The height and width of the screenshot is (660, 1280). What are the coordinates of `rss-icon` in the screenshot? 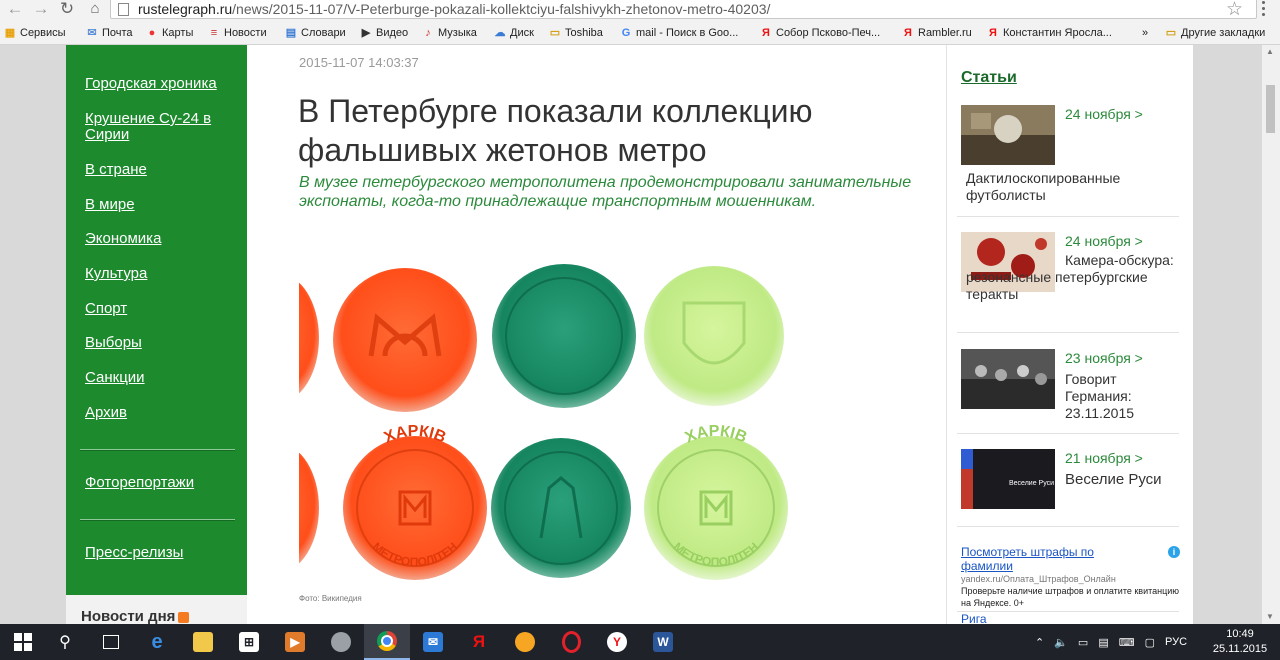 It's located at (184, 617).